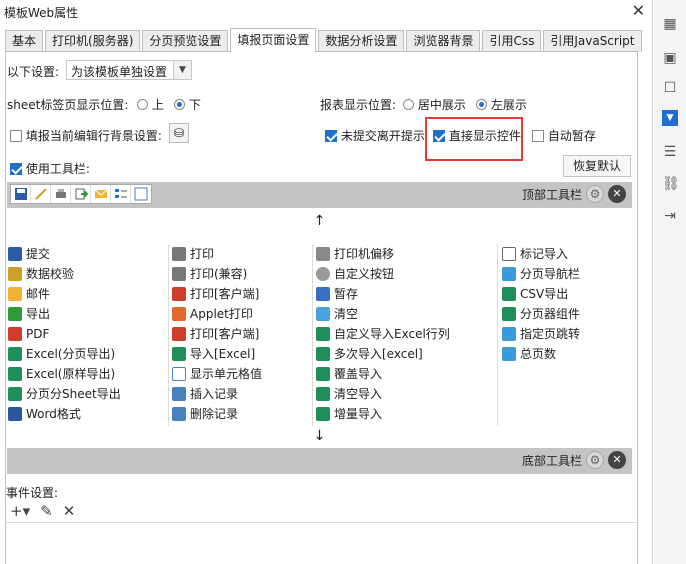 The width and height of the screenshot is (686, 564). I want to click on move-down-arrow: ↓, so click(319, 436).